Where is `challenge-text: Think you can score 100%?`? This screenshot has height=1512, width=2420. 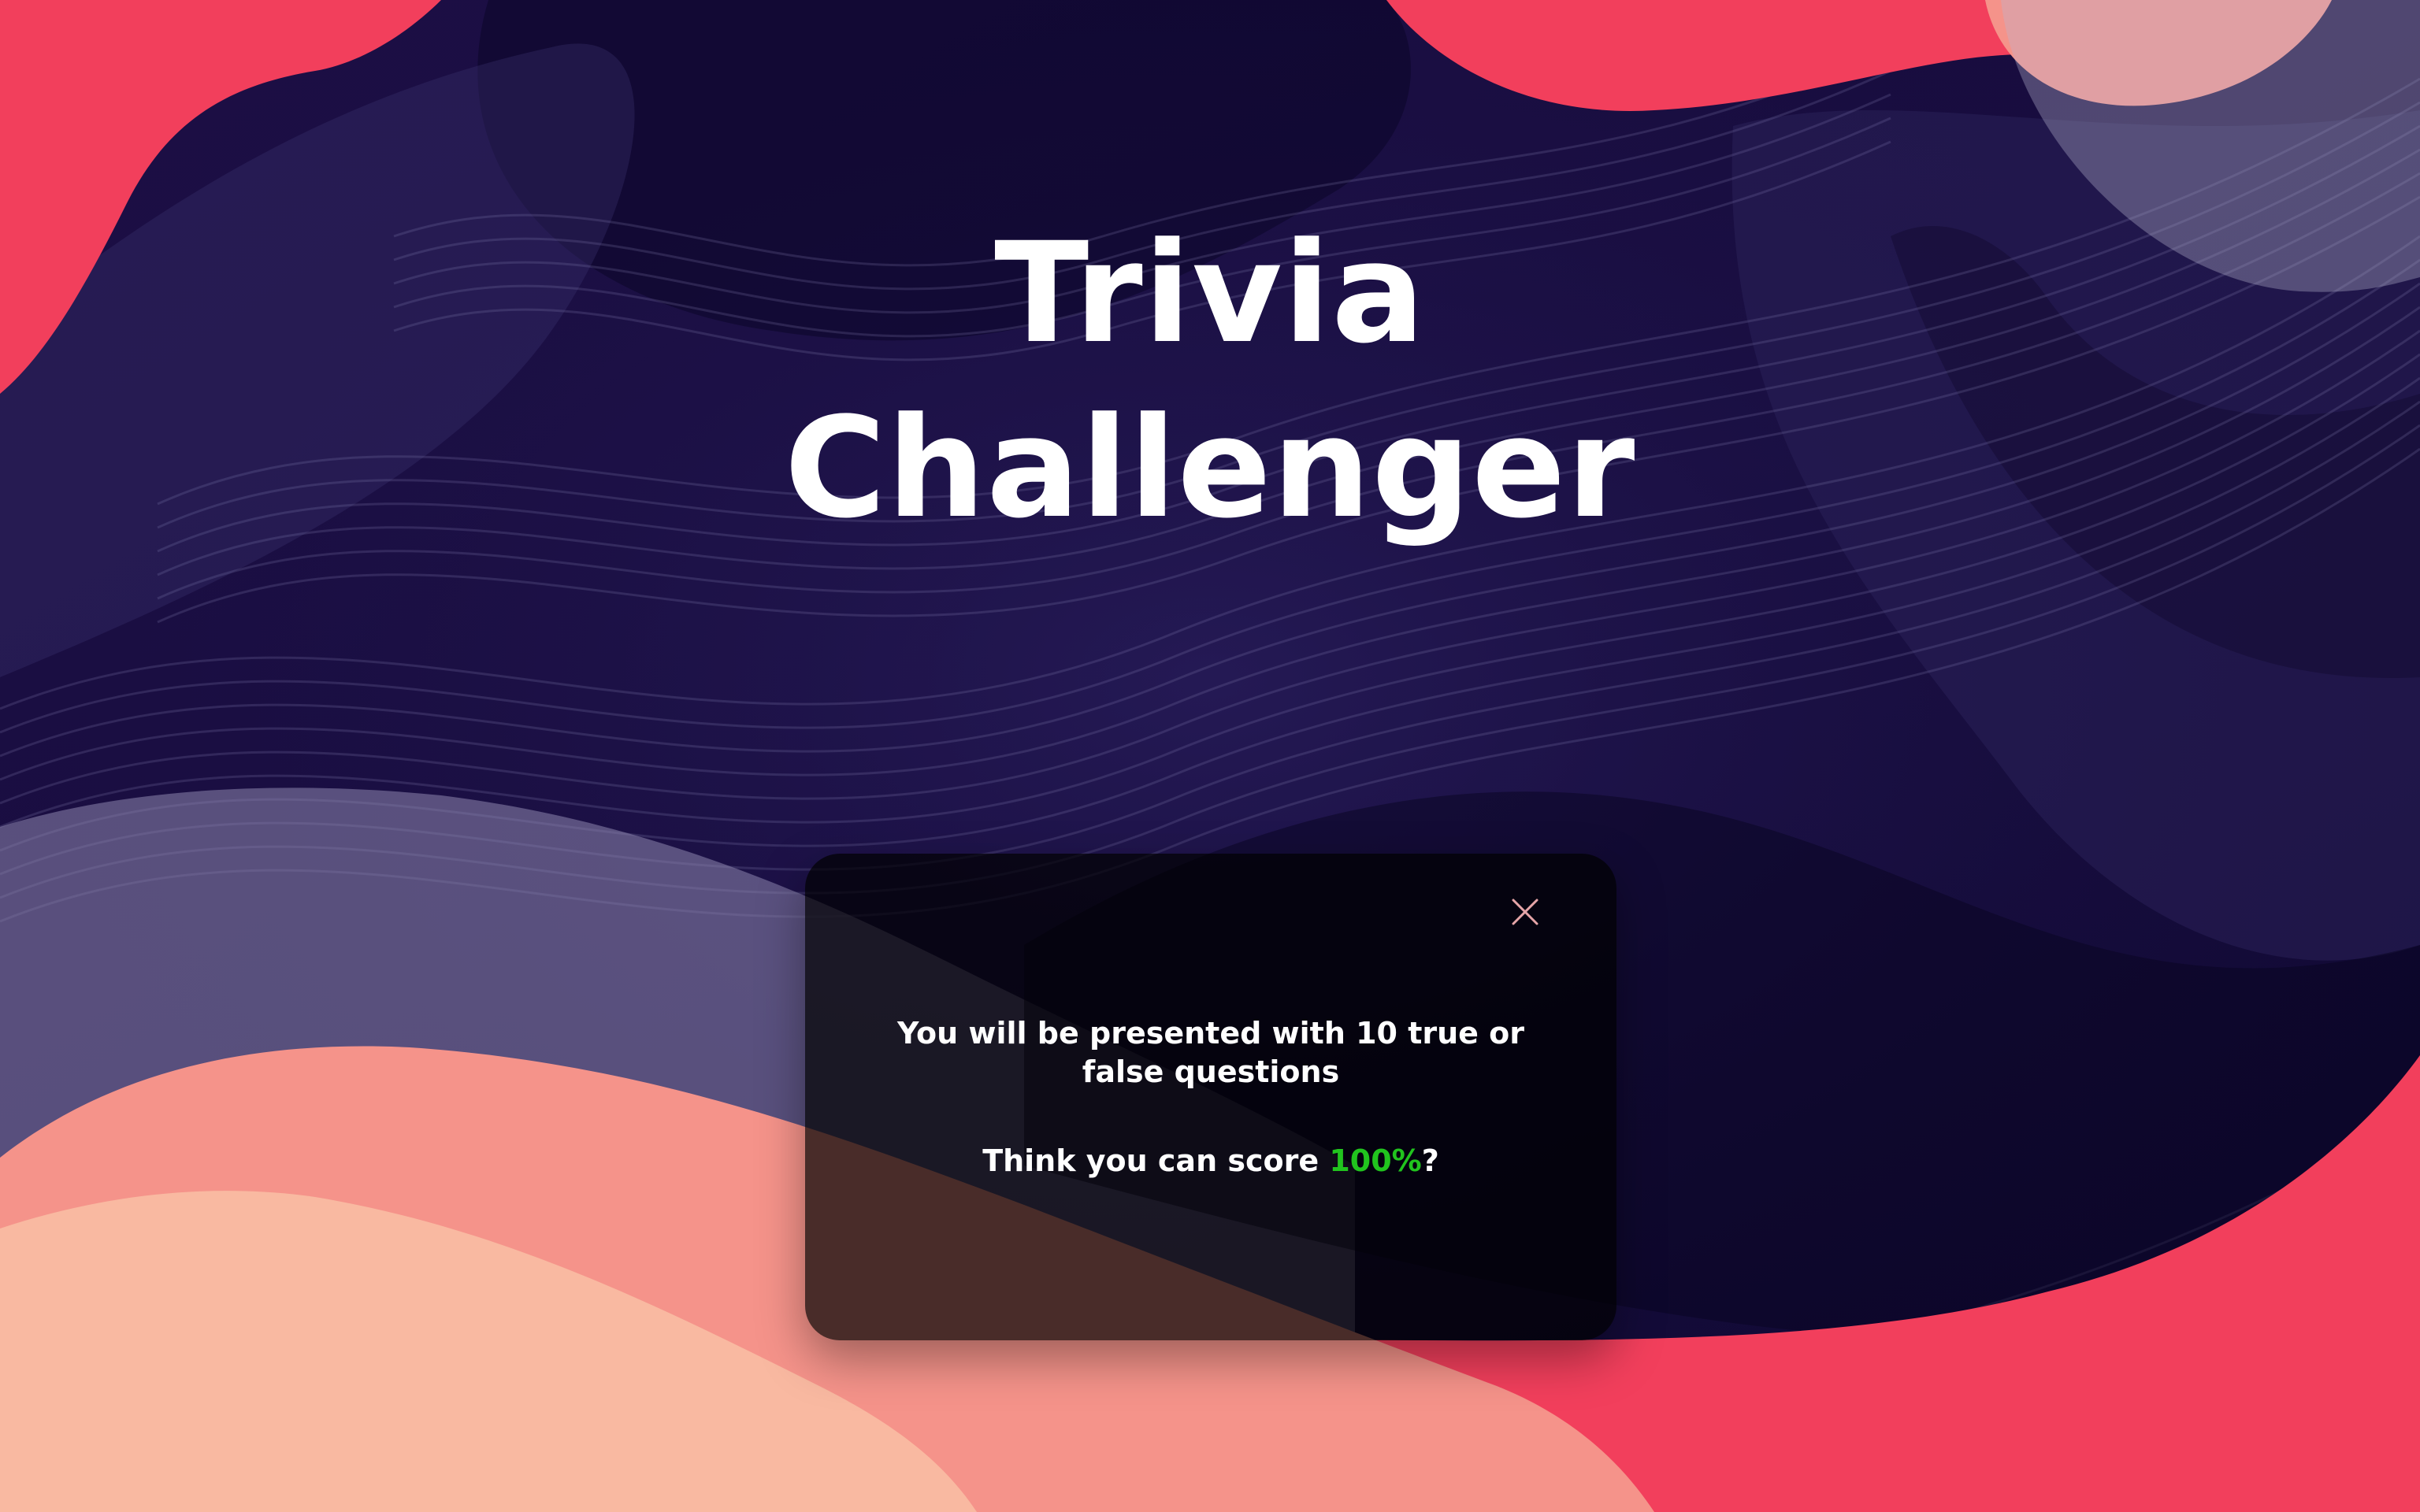 challenge-text: Think you can score 100%? is located at coordinates (1210, 1161).